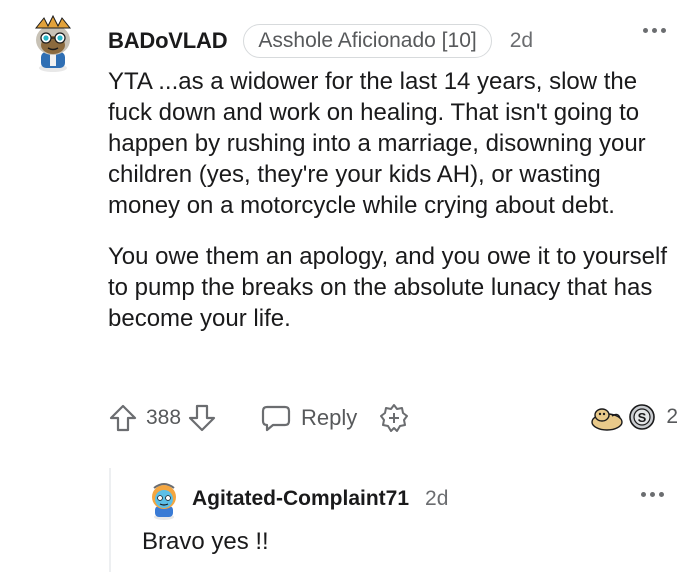 This screenshot has height=572, width=700. I want to click on reply-button: Reply, so click(309, 418).